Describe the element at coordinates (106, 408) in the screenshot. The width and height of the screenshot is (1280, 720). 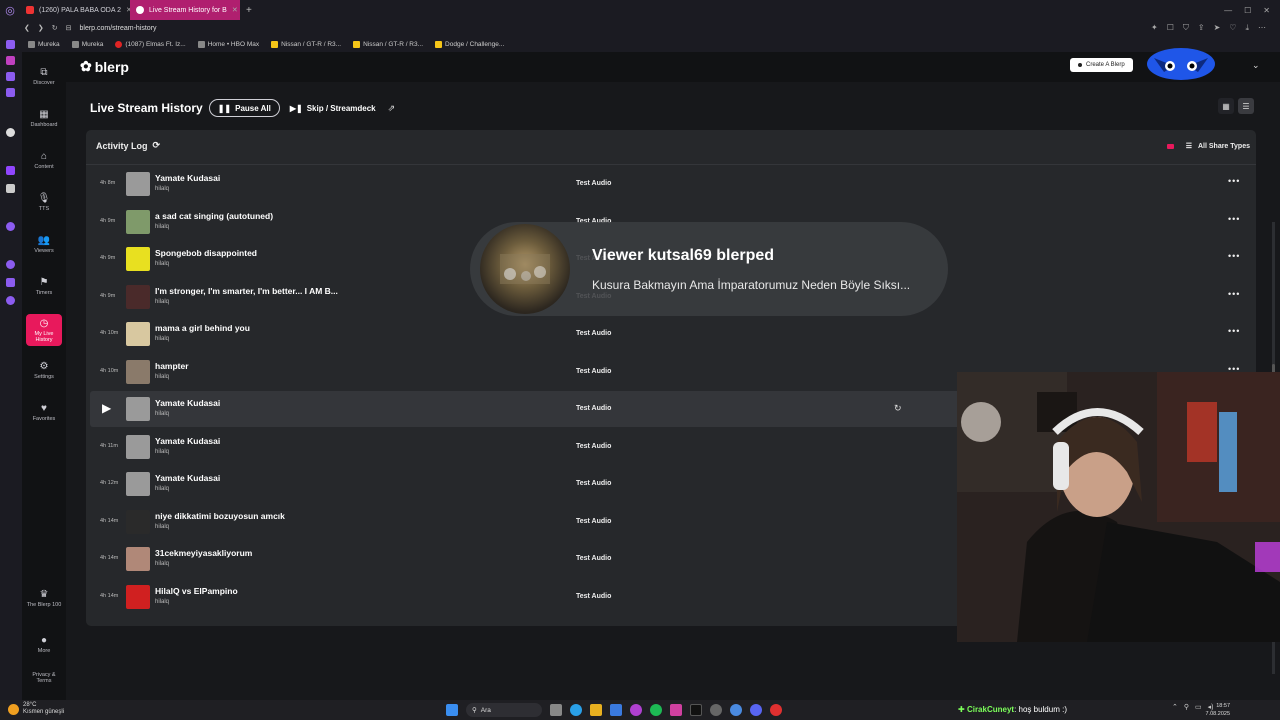
I see `play-icon: ▶` at that location.